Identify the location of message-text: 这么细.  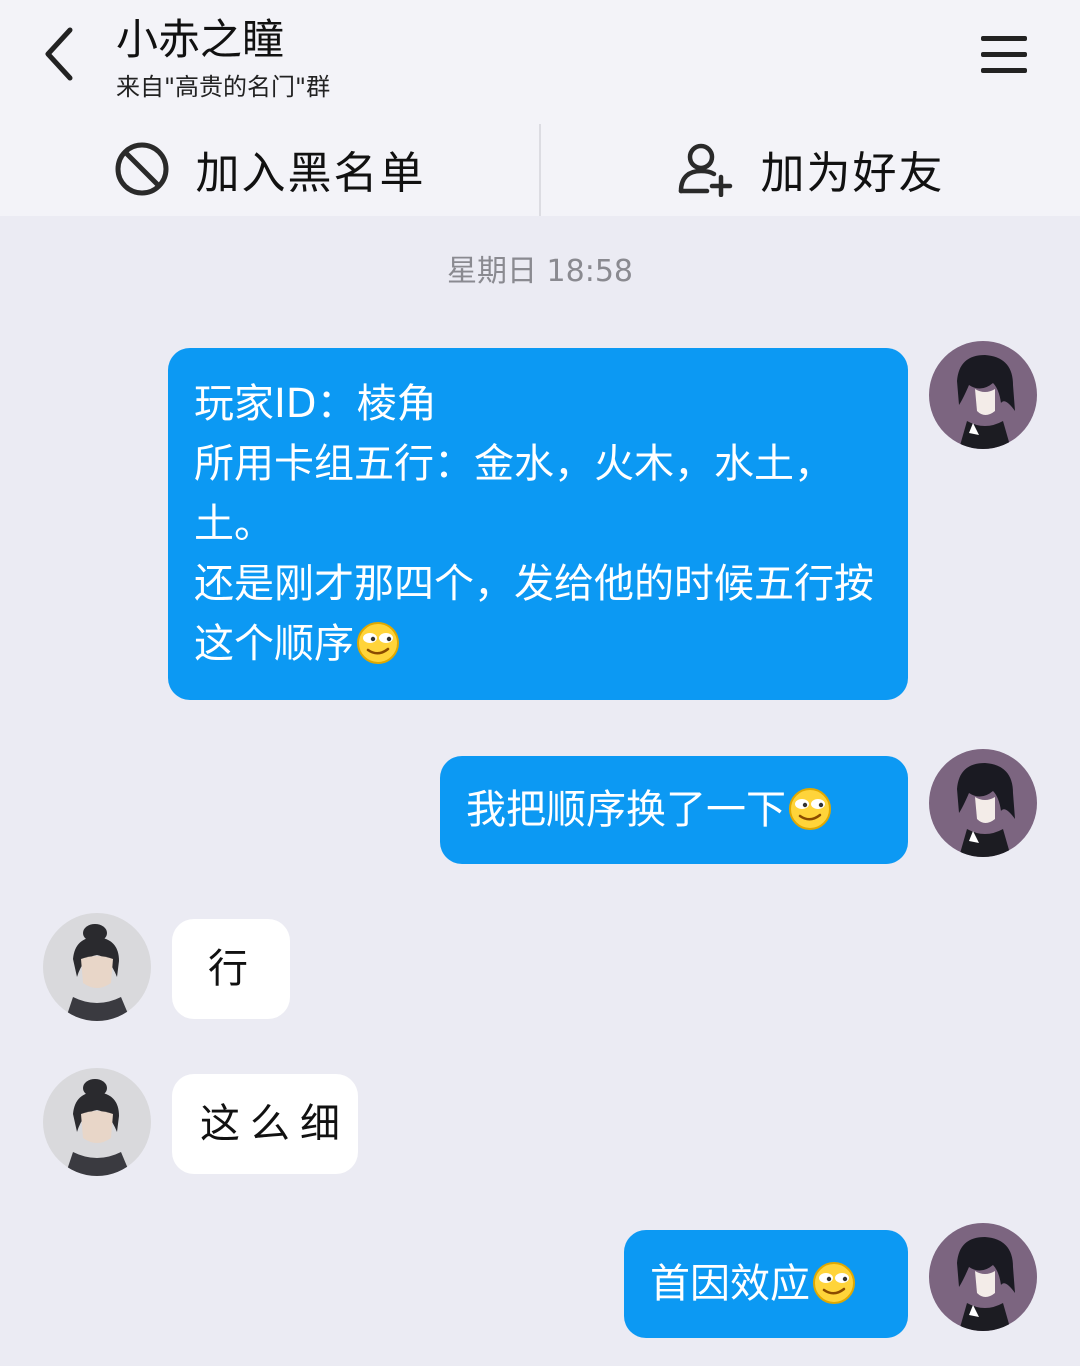
(275, 1124).